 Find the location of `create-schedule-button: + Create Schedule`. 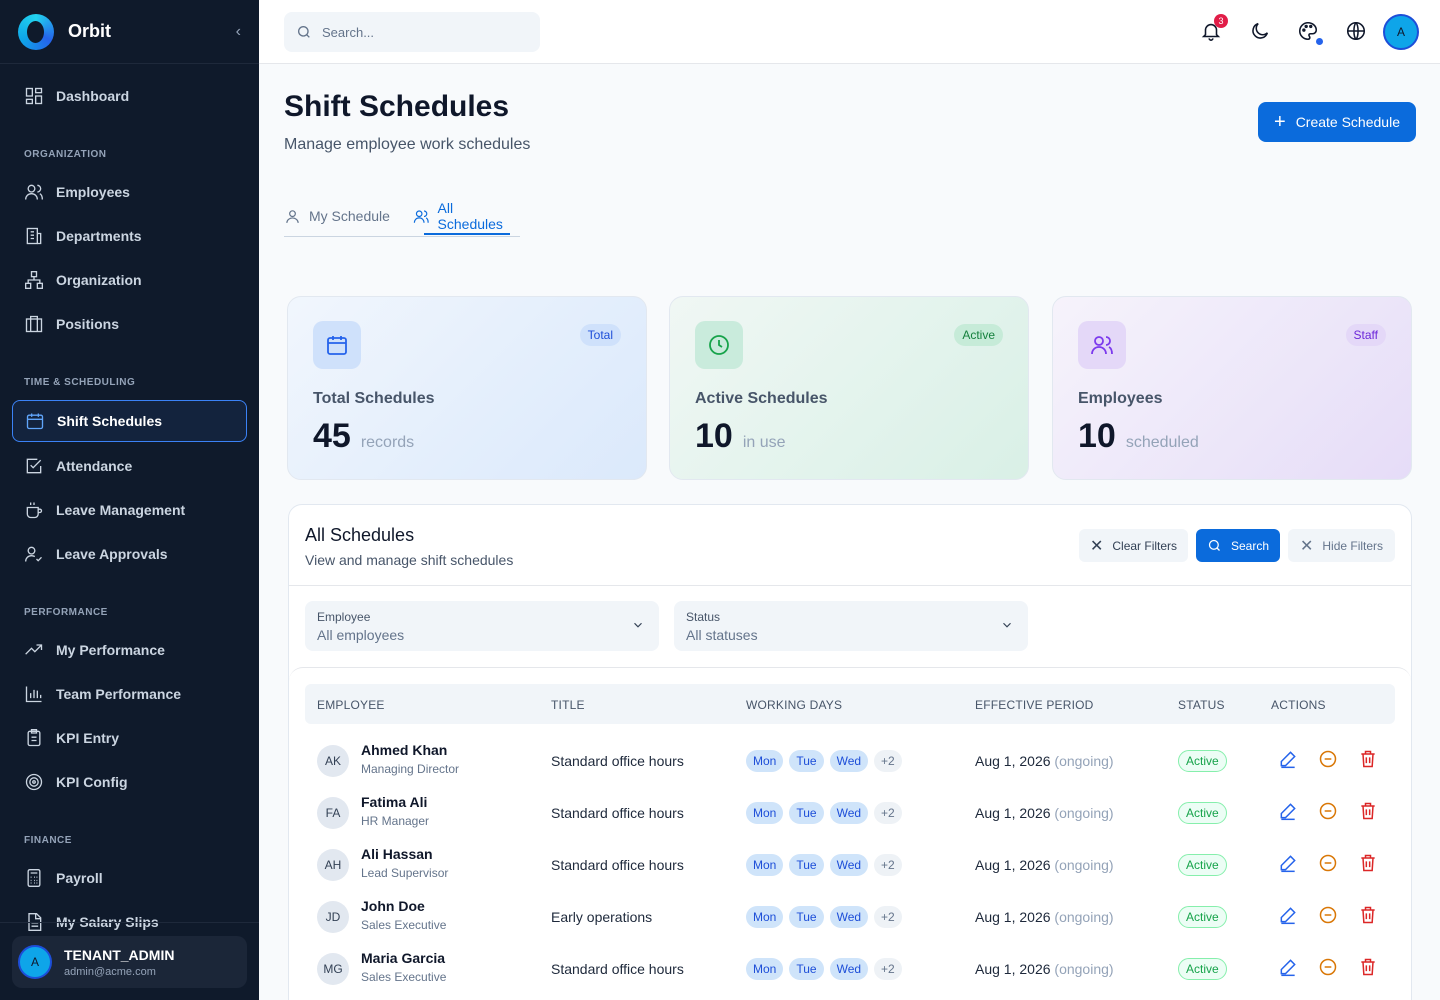

create-schedule-button: + Create Schedule is located at coordinates (1337, 122).